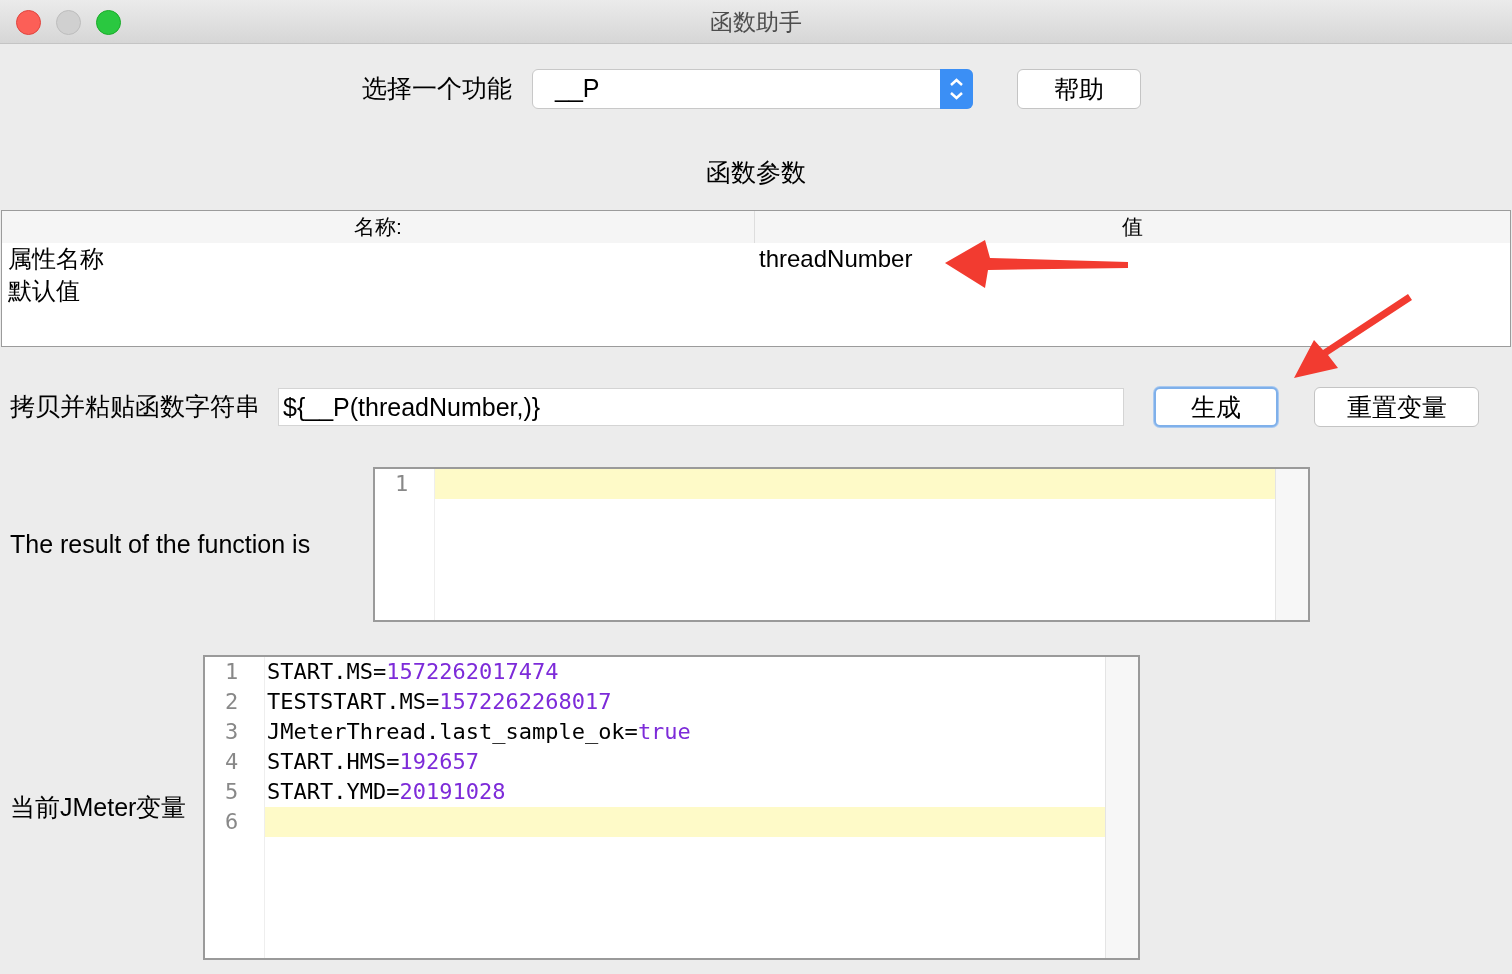 Image resolution: width=1512 pixels, height=974 pixels. What do you see at coordinates (68, 22) in the screenshot?
I see `minimize-button` at bounding box center [68, 22].